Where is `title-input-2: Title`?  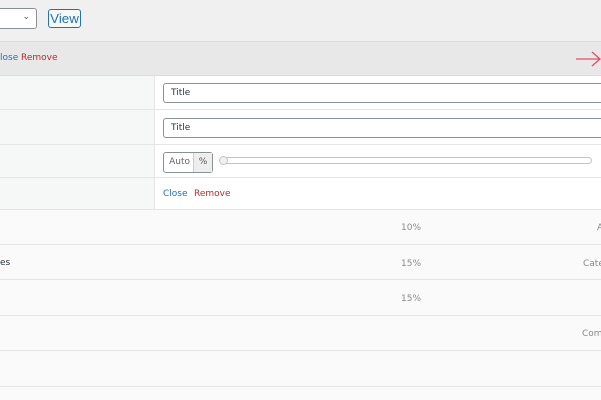 title-input-2: Title is located at coordinates (382, 128).